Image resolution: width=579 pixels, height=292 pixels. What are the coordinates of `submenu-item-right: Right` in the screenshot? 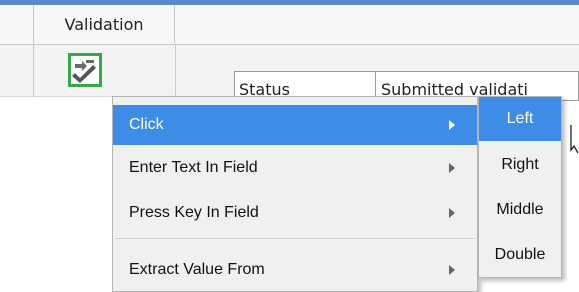 It's located at (520, 165).